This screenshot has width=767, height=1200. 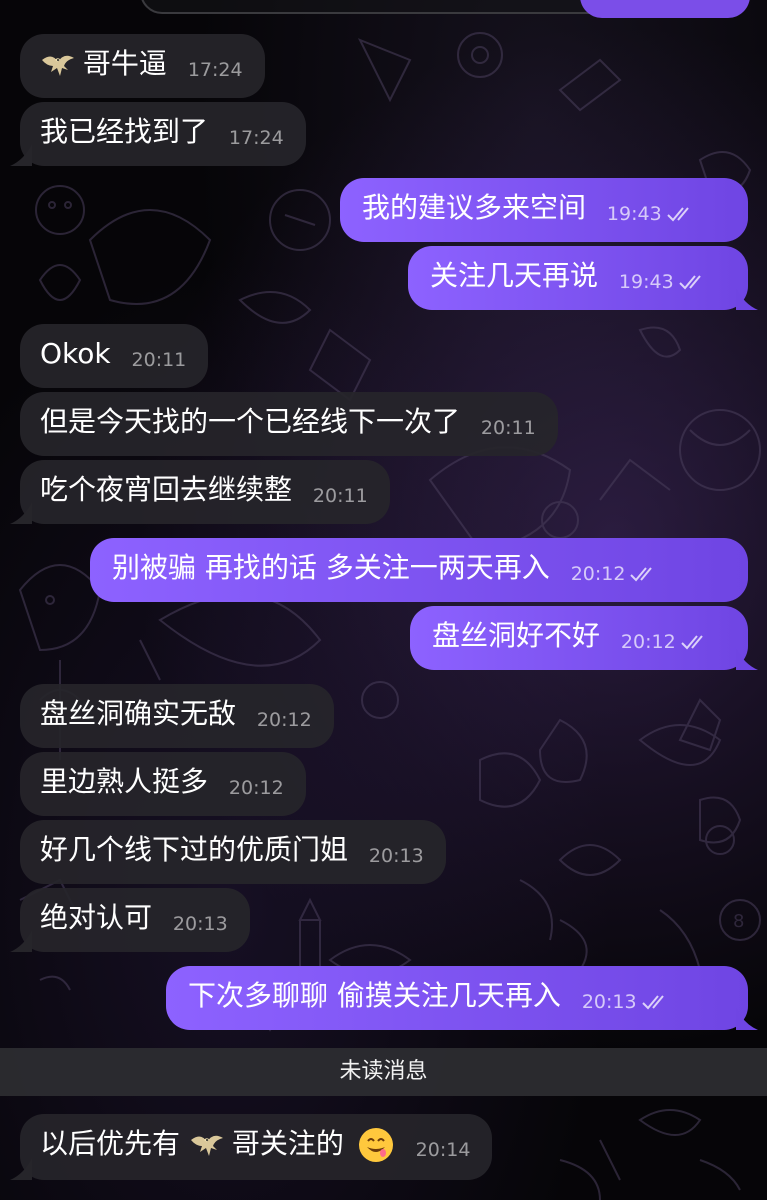 I want to click on incoming-message-bubble: Okok 20:11, so click(x=114, y=356).